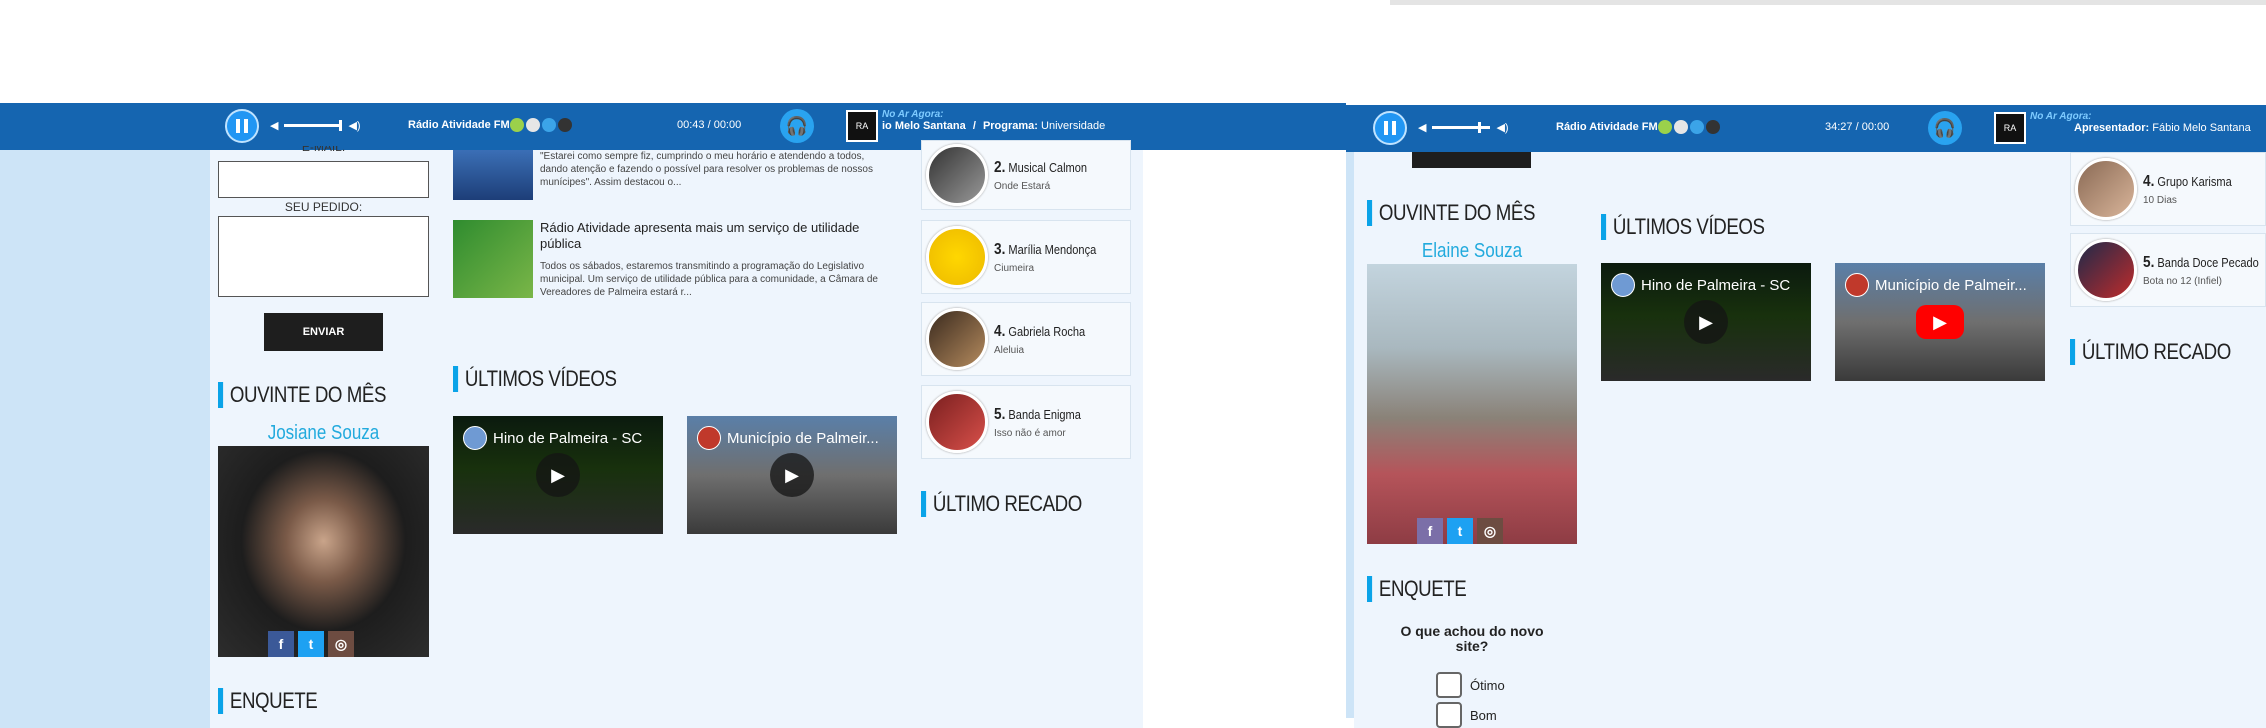 The height and width of the screenshot is (728, 2266). I want to click on ranking-item: 5. Banda Enigma Isso não é amor, so click(1026, 422).